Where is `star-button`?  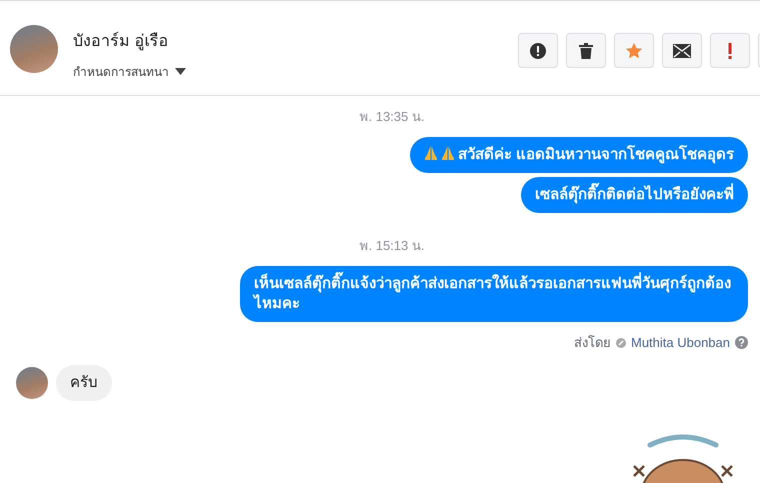 star-button is located at coordinates (634, 50).